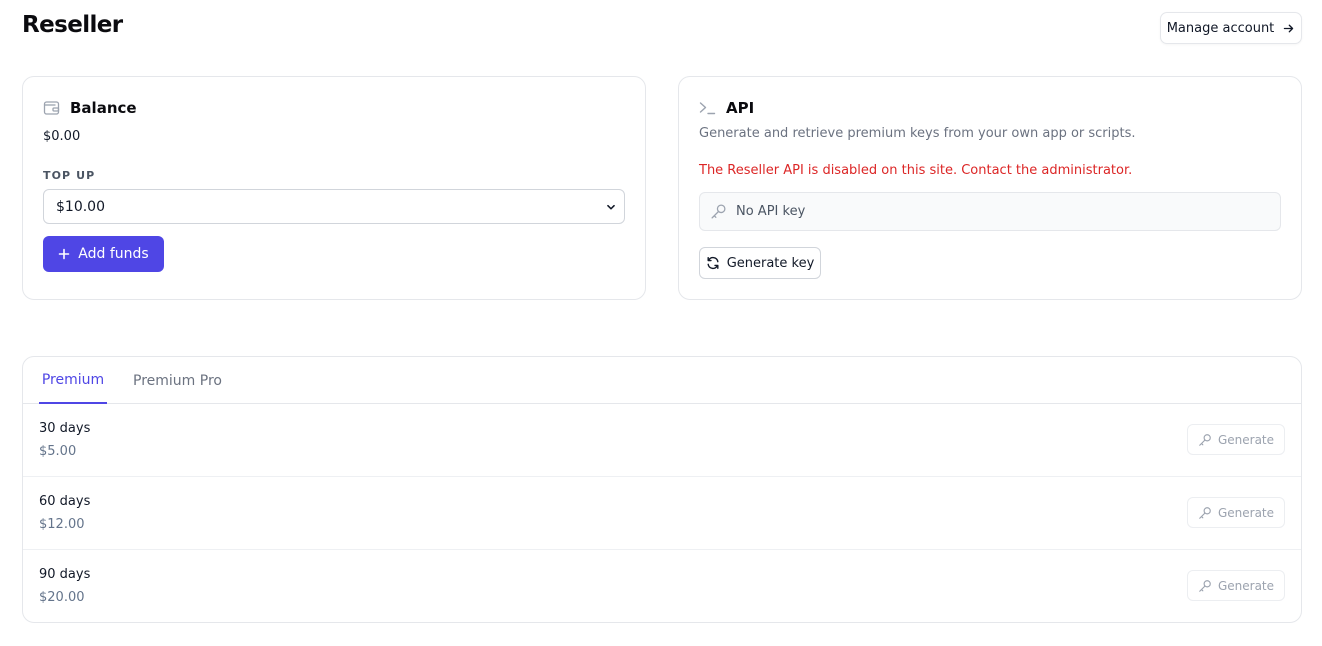  I want to click on arrow-right-icon, so click(1288, 28).